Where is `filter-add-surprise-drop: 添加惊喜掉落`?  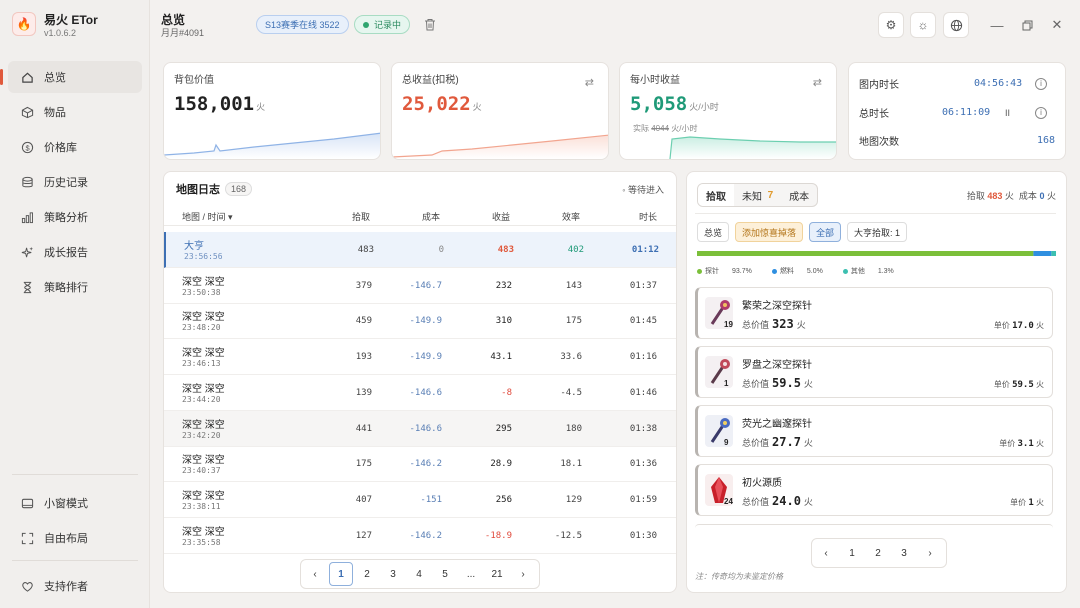 filter-add-surprise-drop: 添加惊喜掉落 is located at coordinates (769, 232).